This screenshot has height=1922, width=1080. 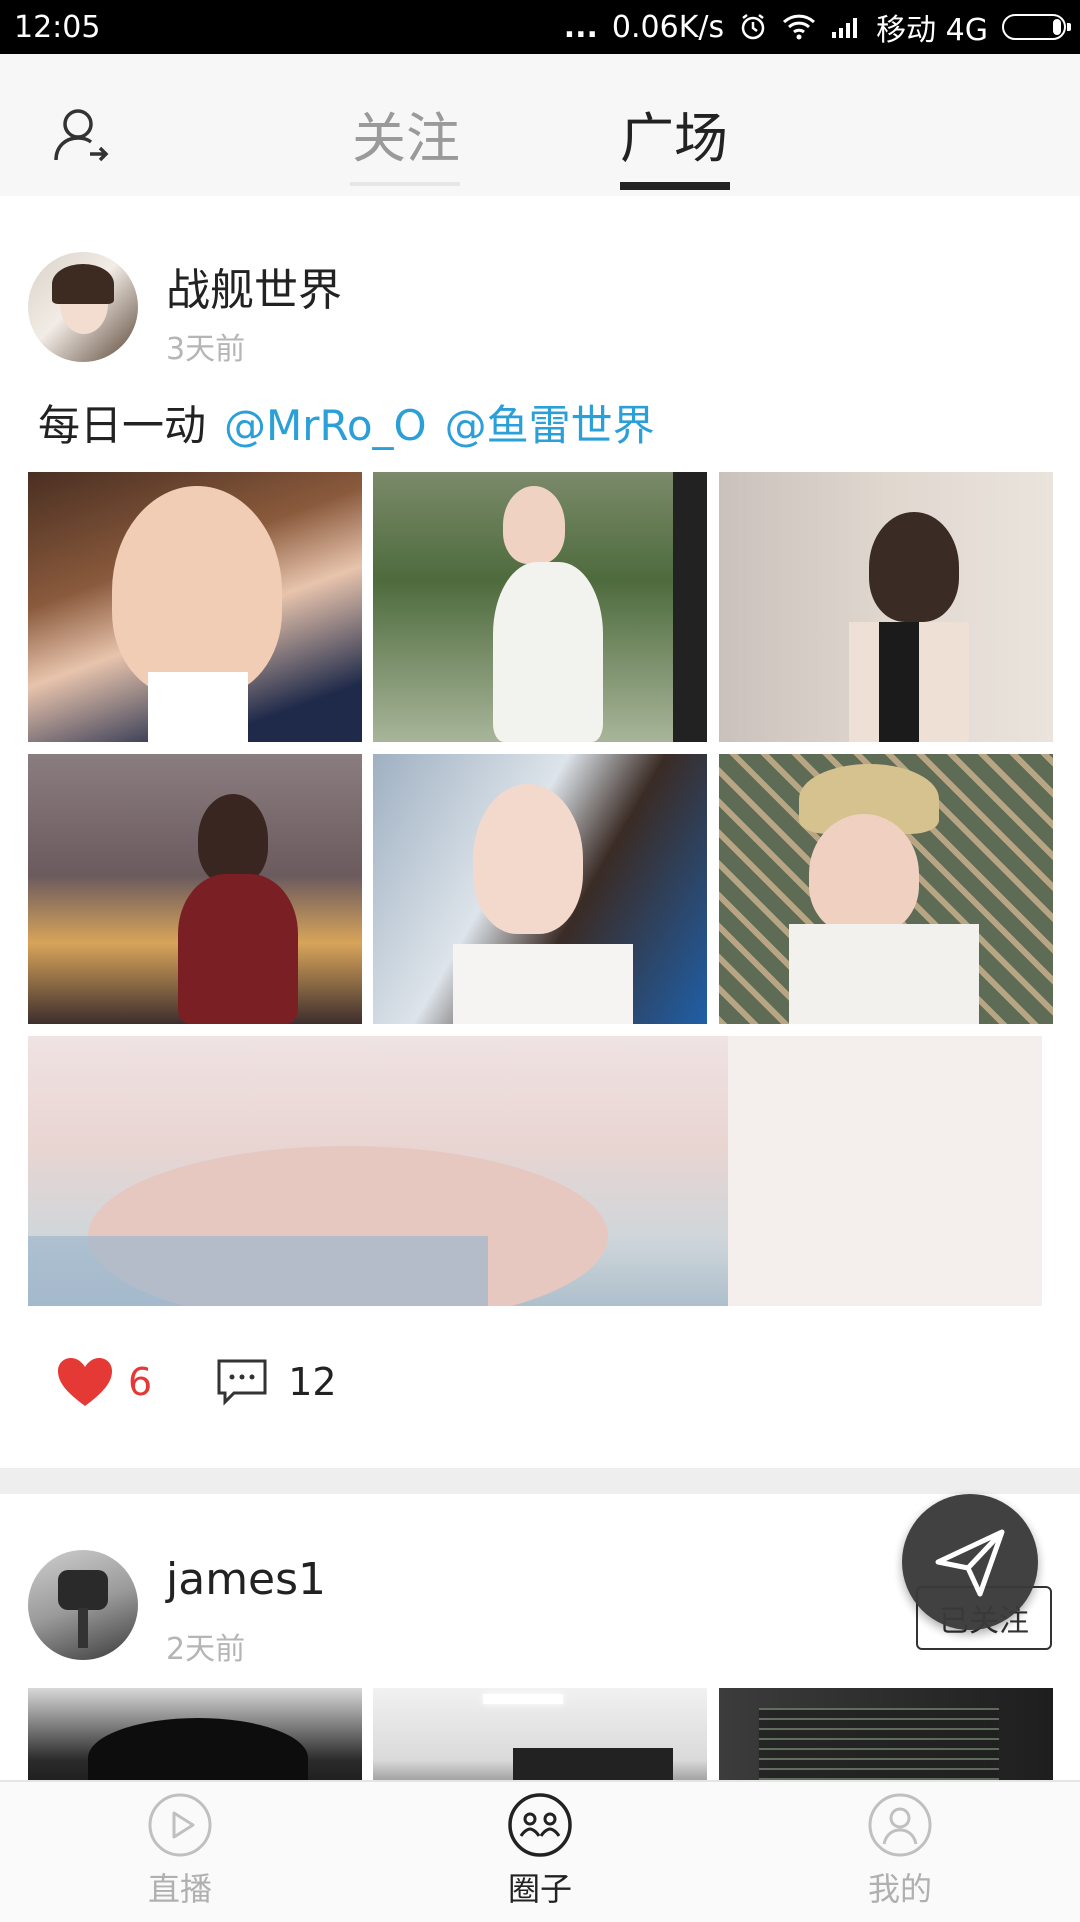 I want to click on person-icon, so click(x=900, y=1825).